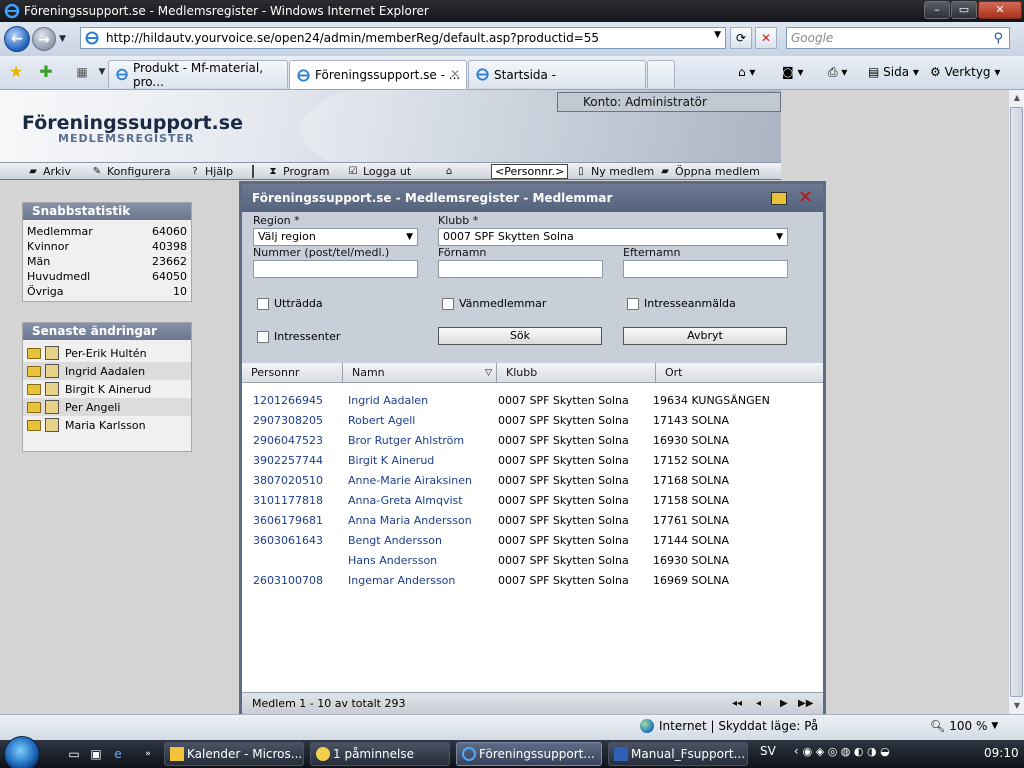 The image size is (1024, 768). I want to click on menu-konfigurera: ✎ Konfigurera, so click(130, 171).